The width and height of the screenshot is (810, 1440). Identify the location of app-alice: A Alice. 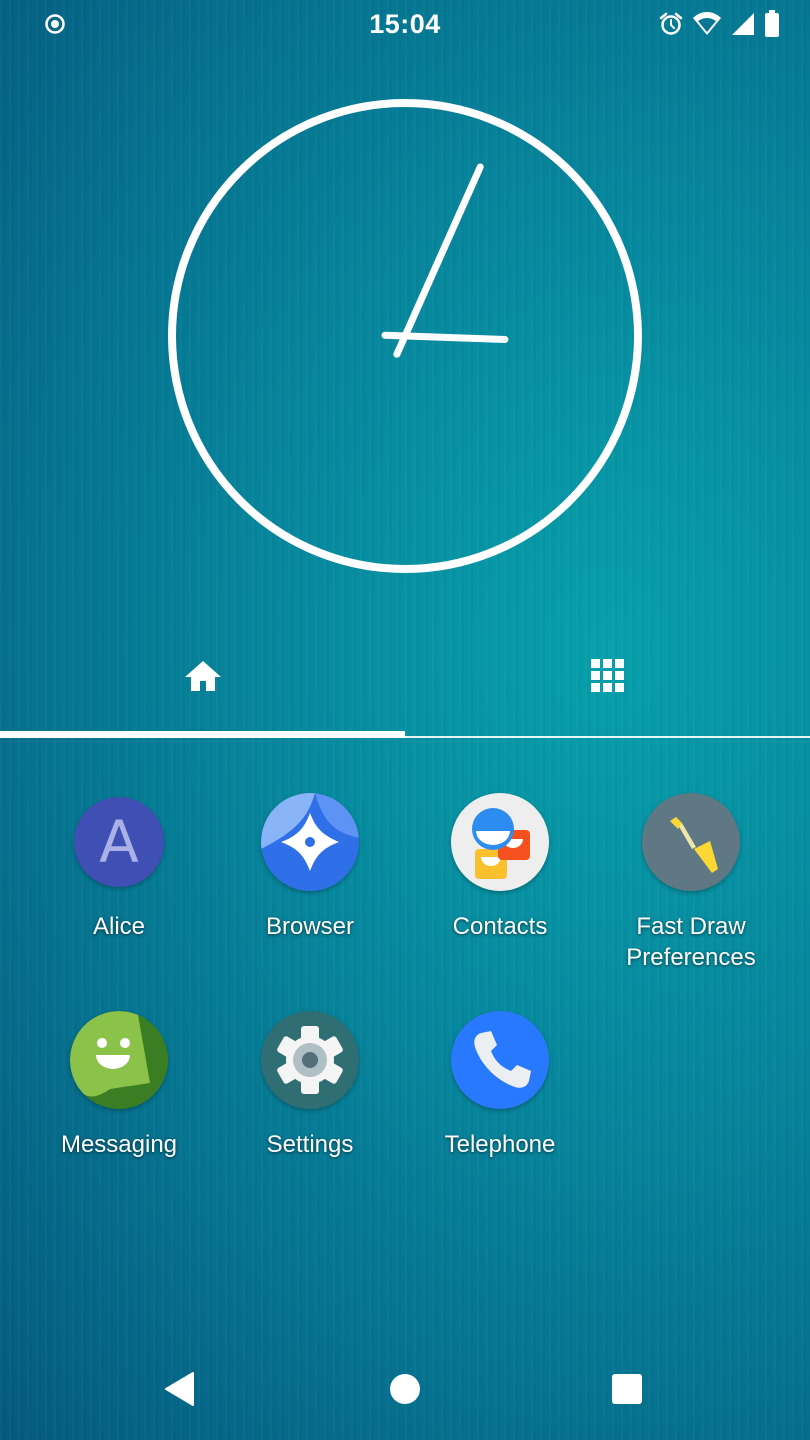
(119, 867).